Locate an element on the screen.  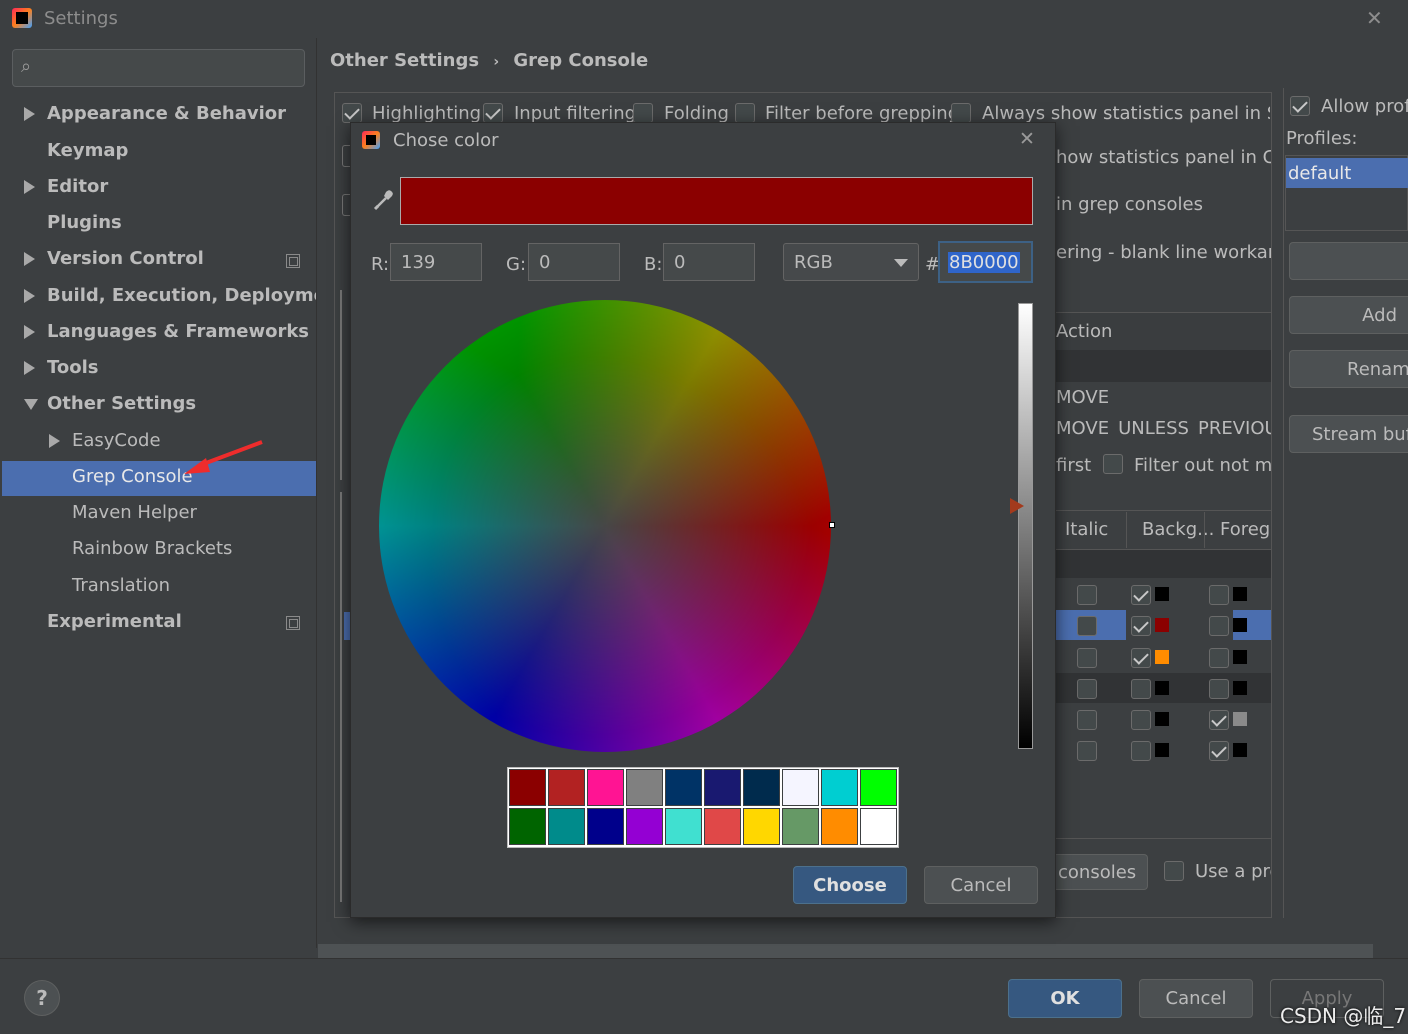
dialog-close-icon: ✕ is located at coordinates (1027, 139).